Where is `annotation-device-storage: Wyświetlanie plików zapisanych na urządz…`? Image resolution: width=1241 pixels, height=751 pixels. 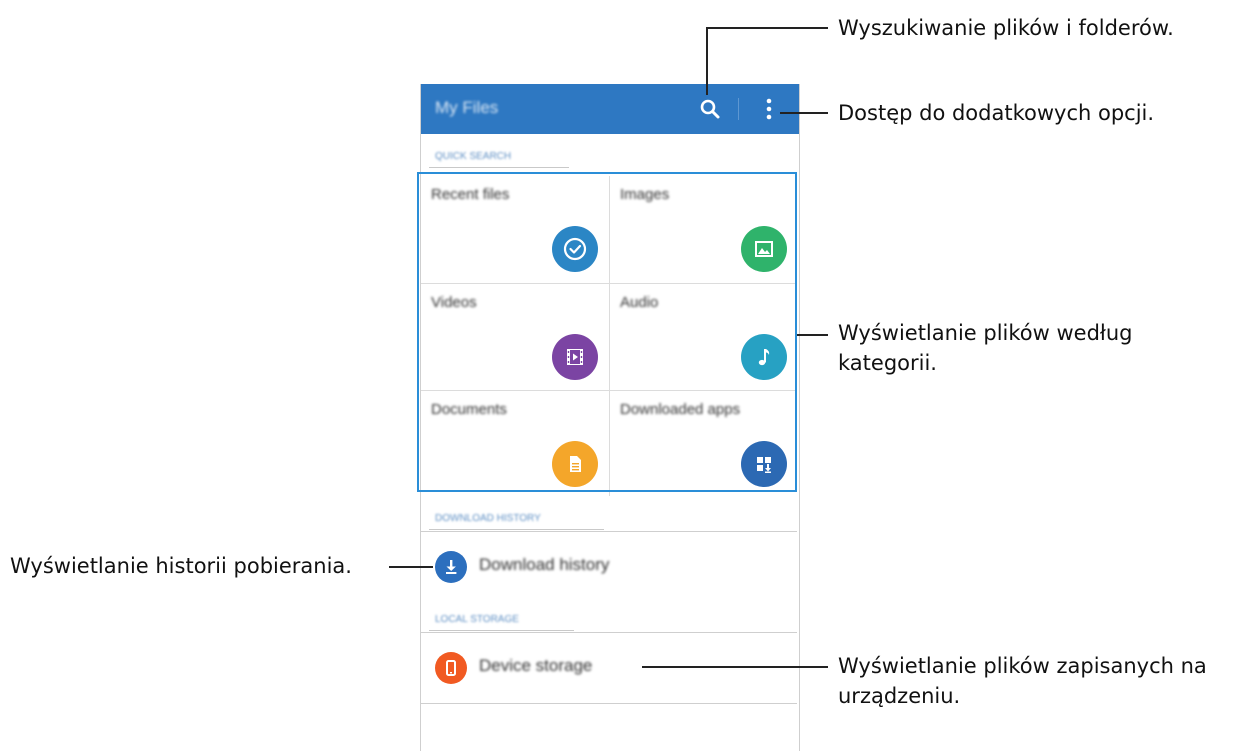 annotation-device-storage: Wyświetlanie plików zapisanych na urządz… is located at coordinates (1022, 681).